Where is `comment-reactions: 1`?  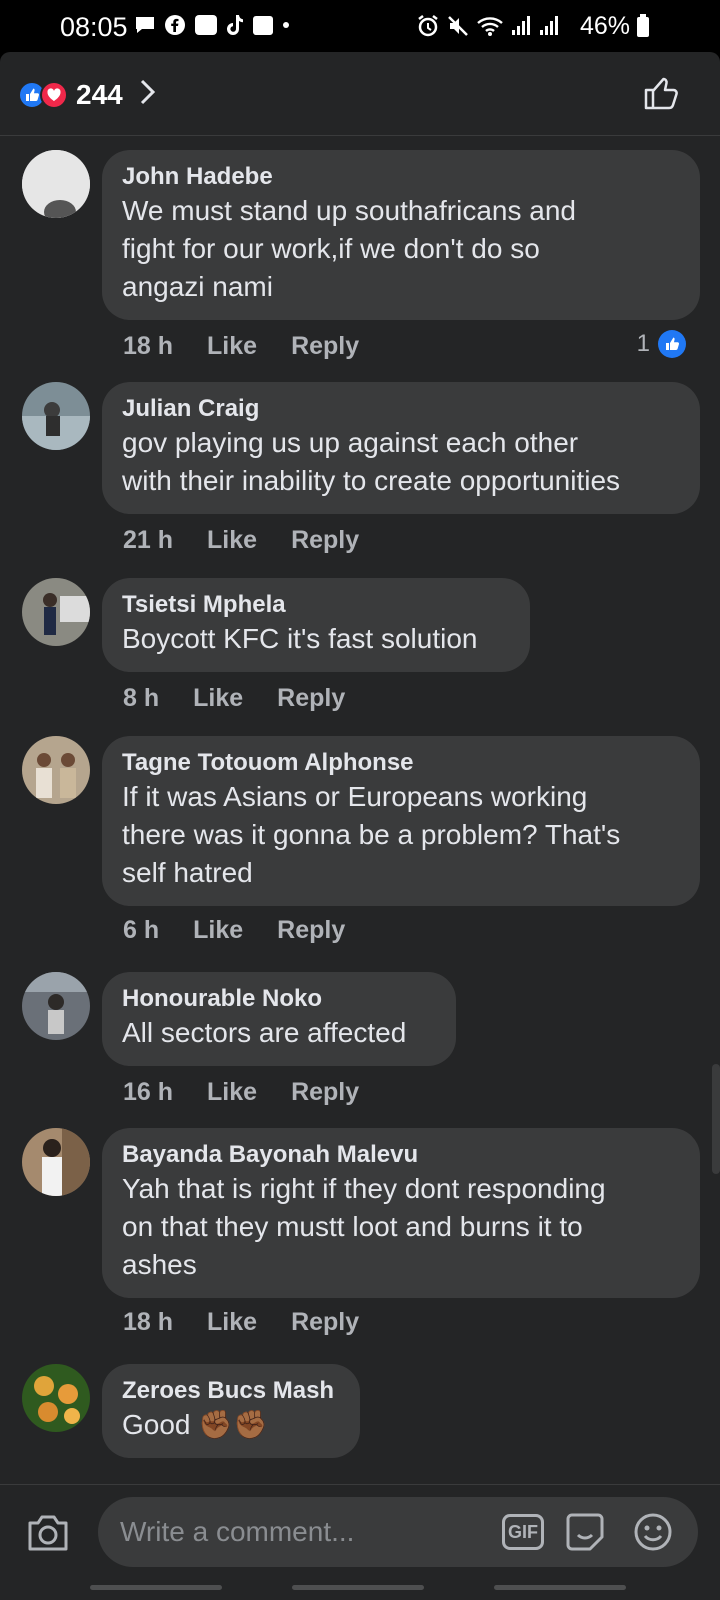
comment-reactions: 1 is located at coordinates (661, 344).